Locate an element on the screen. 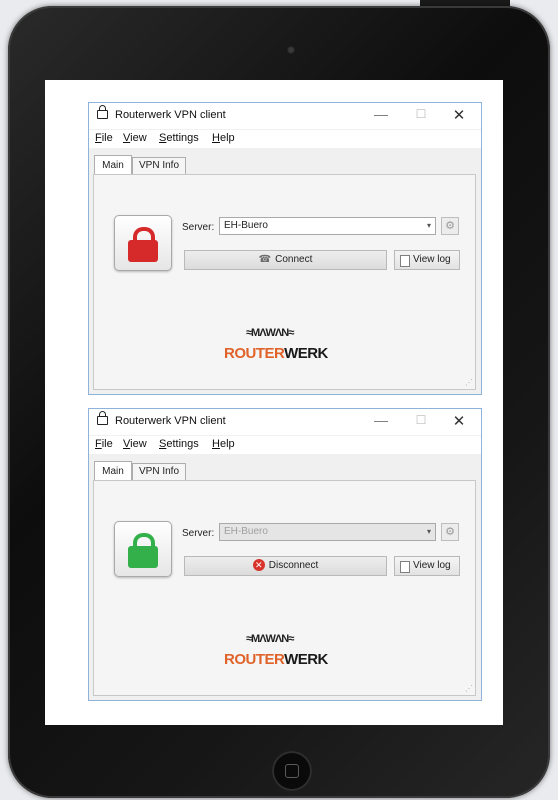 The height and width of the screenshot is (800, 558). disconnect-button: ✕ Disconnect is located at coordinates (285, 566).